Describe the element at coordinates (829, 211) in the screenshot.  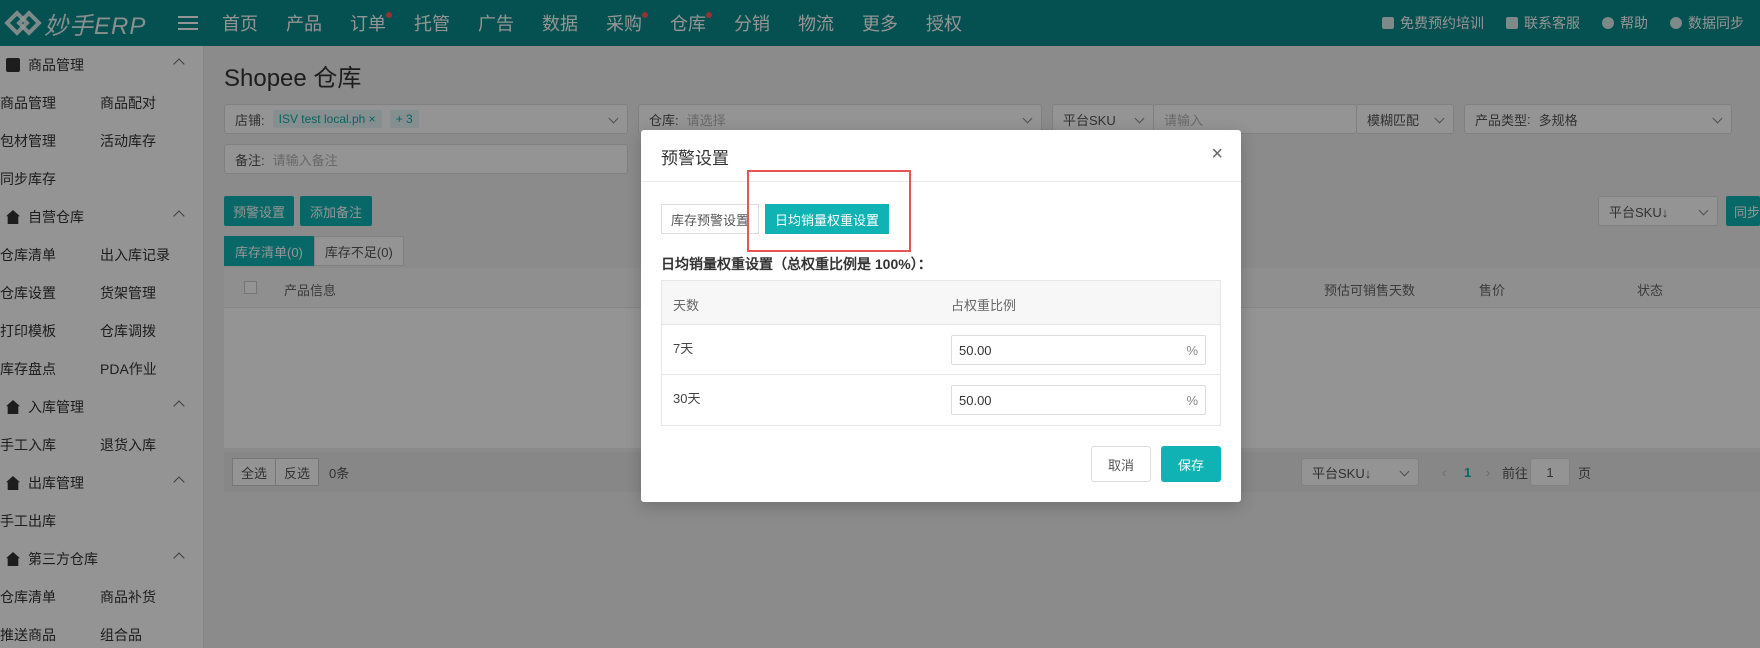
I see `highlight-annotation` at that location.